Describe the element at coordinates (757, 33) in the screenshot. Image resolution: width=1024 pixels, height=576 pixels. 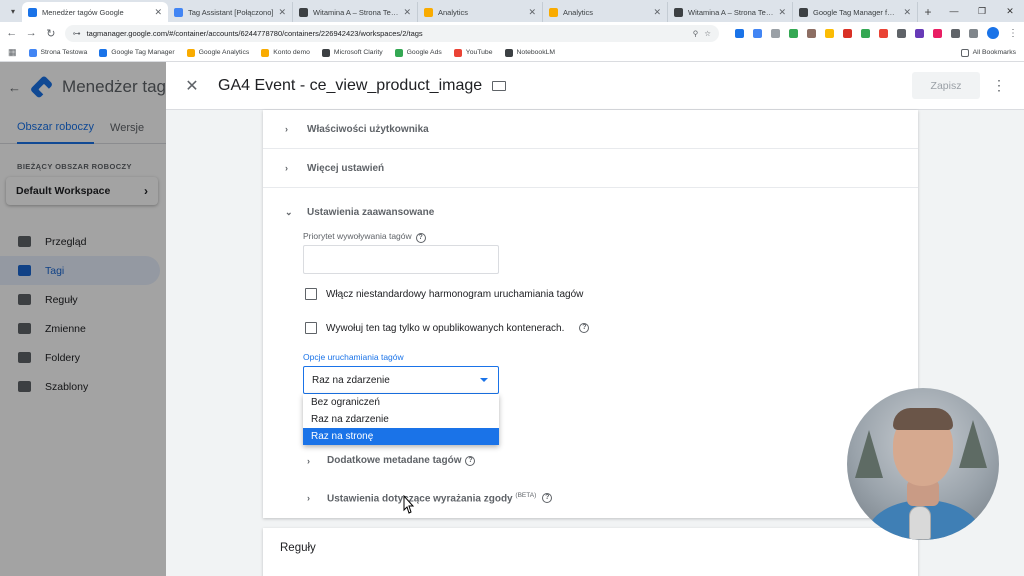
I see `tag-extension-icon` at that location.